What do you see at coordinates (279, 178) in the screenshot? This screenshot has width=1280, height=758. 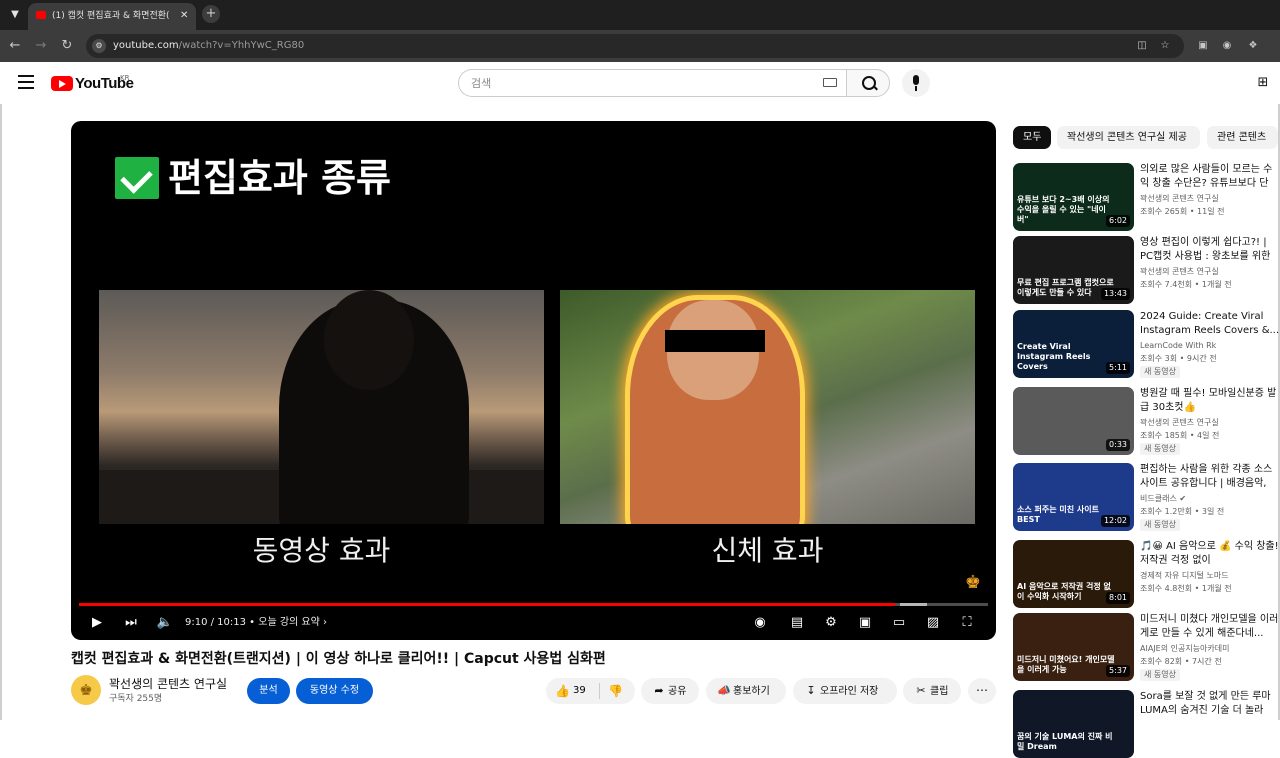 I see `slide-title: 편집효과 종류` at bounding box center [279, 178].